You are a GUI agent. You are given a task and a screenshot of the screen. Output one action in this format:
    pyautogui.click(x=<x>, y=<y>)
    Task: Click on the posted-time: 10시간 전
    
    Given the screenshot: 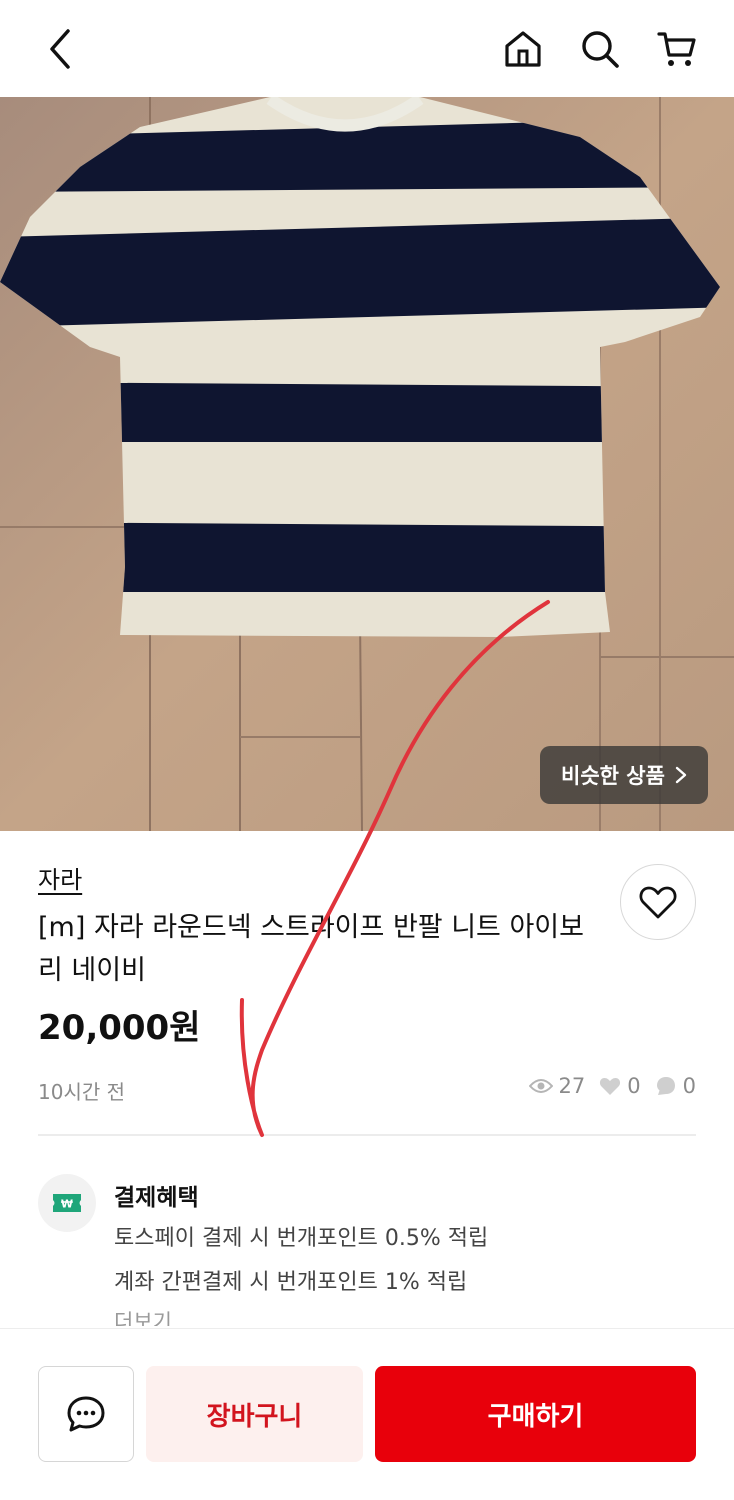 What is the action you would take?
    pyautogui.click(x=82, y=1092)
    